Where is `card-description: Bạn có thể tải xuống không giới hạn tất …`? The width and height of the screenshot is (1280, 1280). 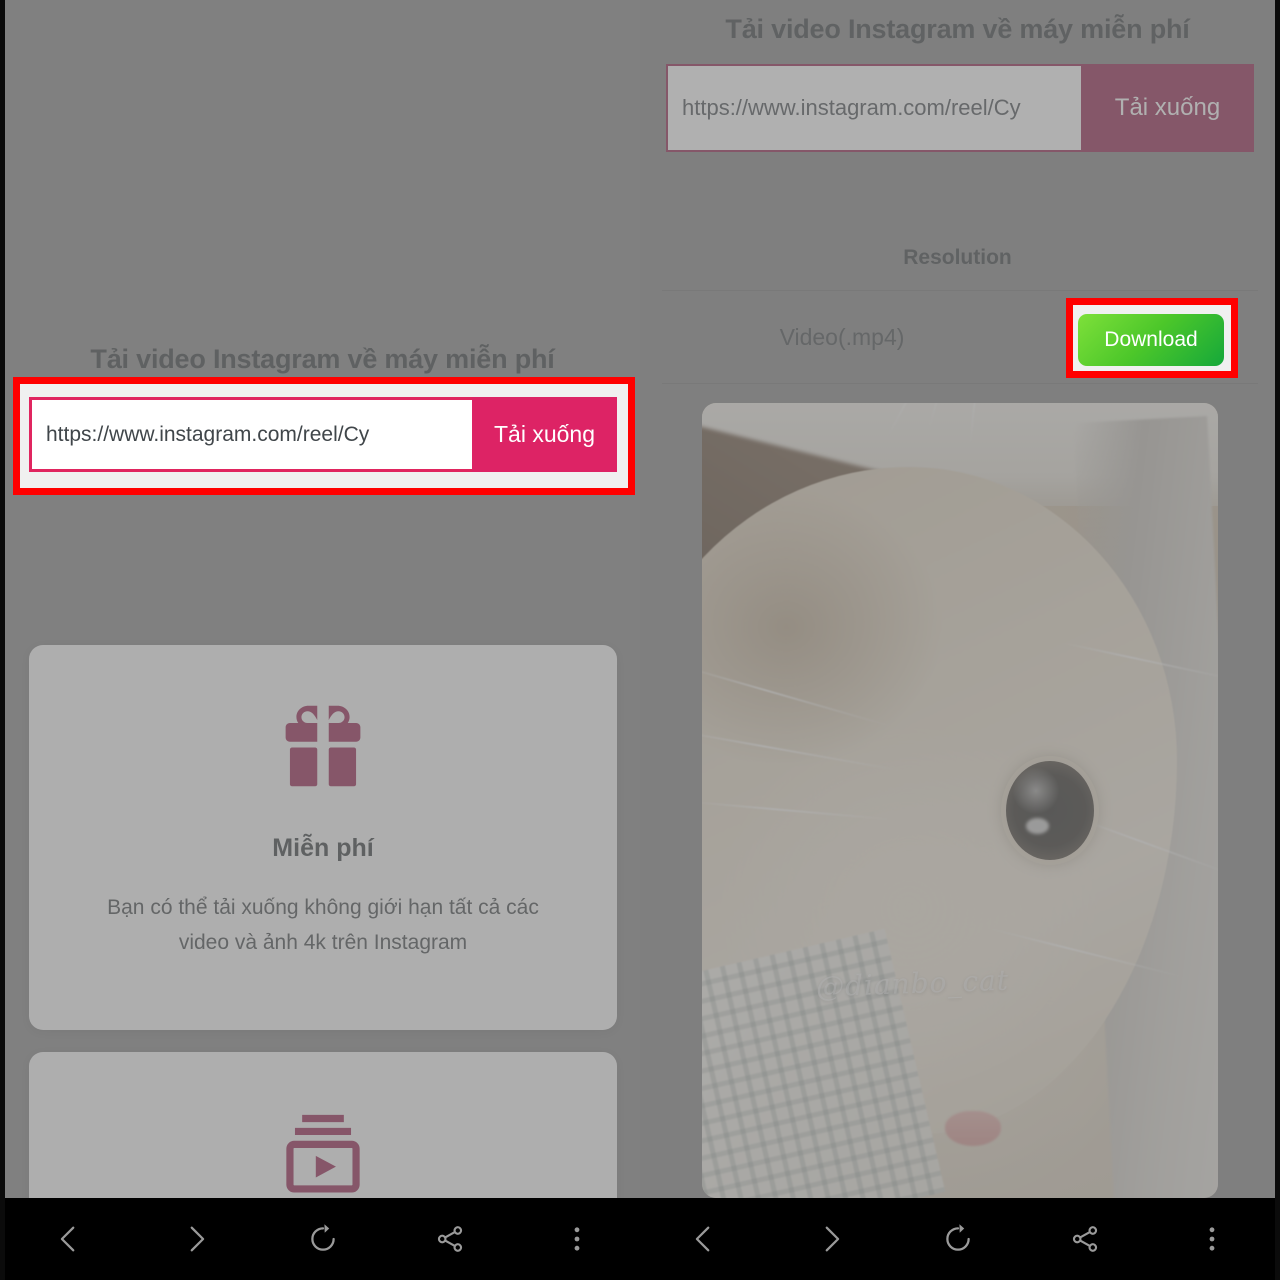
card-description: Bạn có thể tải xuống không giới hạn tất … is located at coordinates (323, 925).